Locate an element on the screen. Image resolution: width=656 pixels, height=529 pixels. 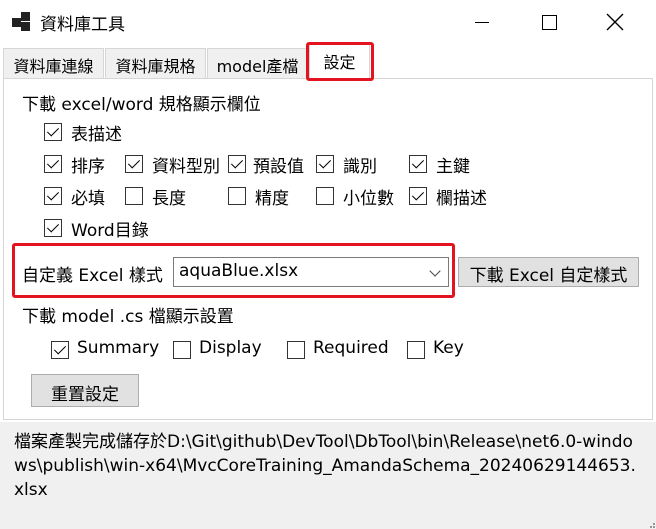
model-section-label: 下載 model .cs 檔顯示設置 is located at coordinates (128, 317).